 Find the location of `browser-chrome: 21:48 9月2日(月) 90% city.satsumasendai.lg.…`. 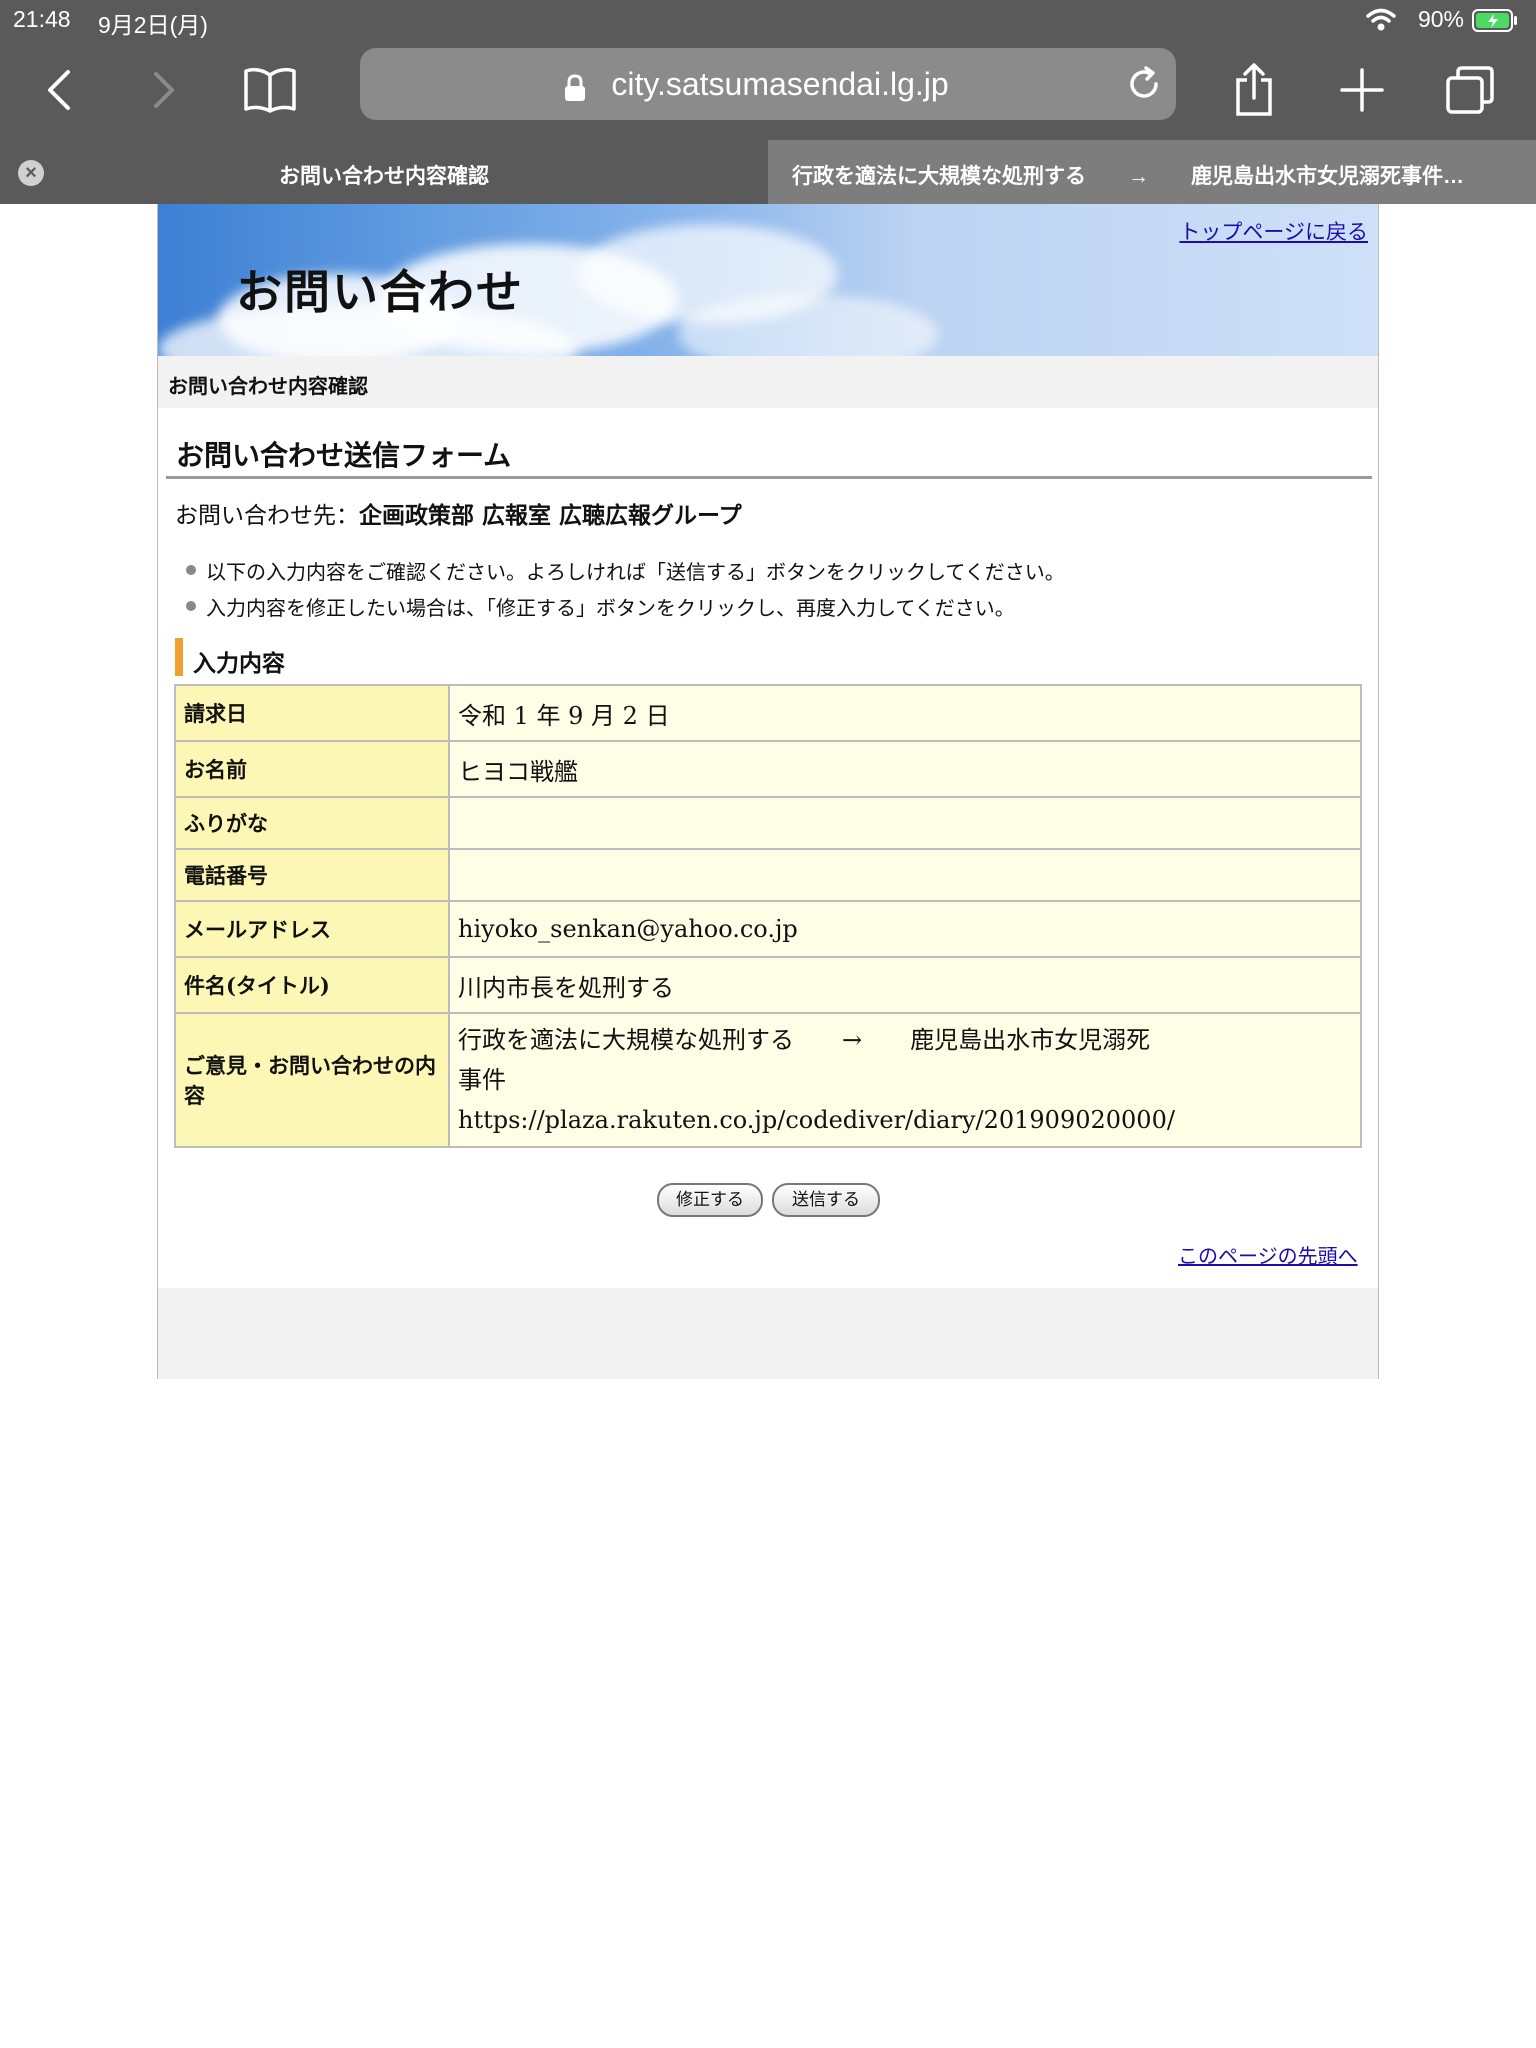

browser-chrome: 21:48 9月2日(月) 90% city.satsumasendai.lg.… is located at coordinates (768, 102).